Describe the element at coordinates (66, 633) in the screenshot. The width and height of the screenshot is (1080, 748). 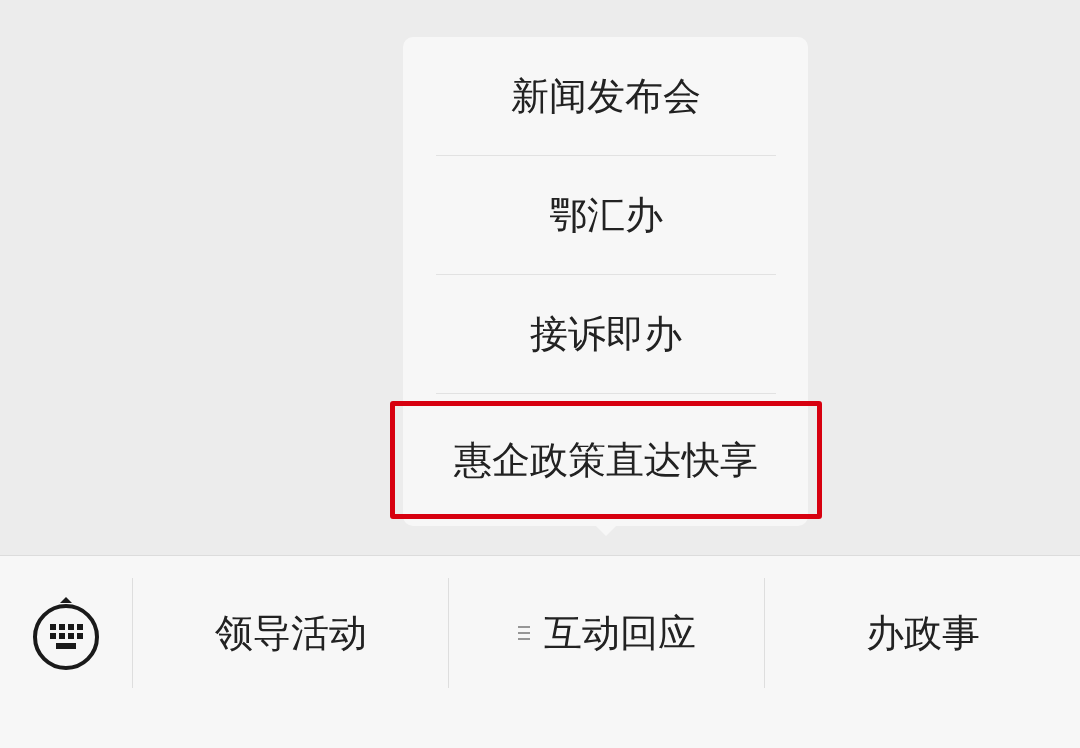
I see `keyboard-icon` at that location.